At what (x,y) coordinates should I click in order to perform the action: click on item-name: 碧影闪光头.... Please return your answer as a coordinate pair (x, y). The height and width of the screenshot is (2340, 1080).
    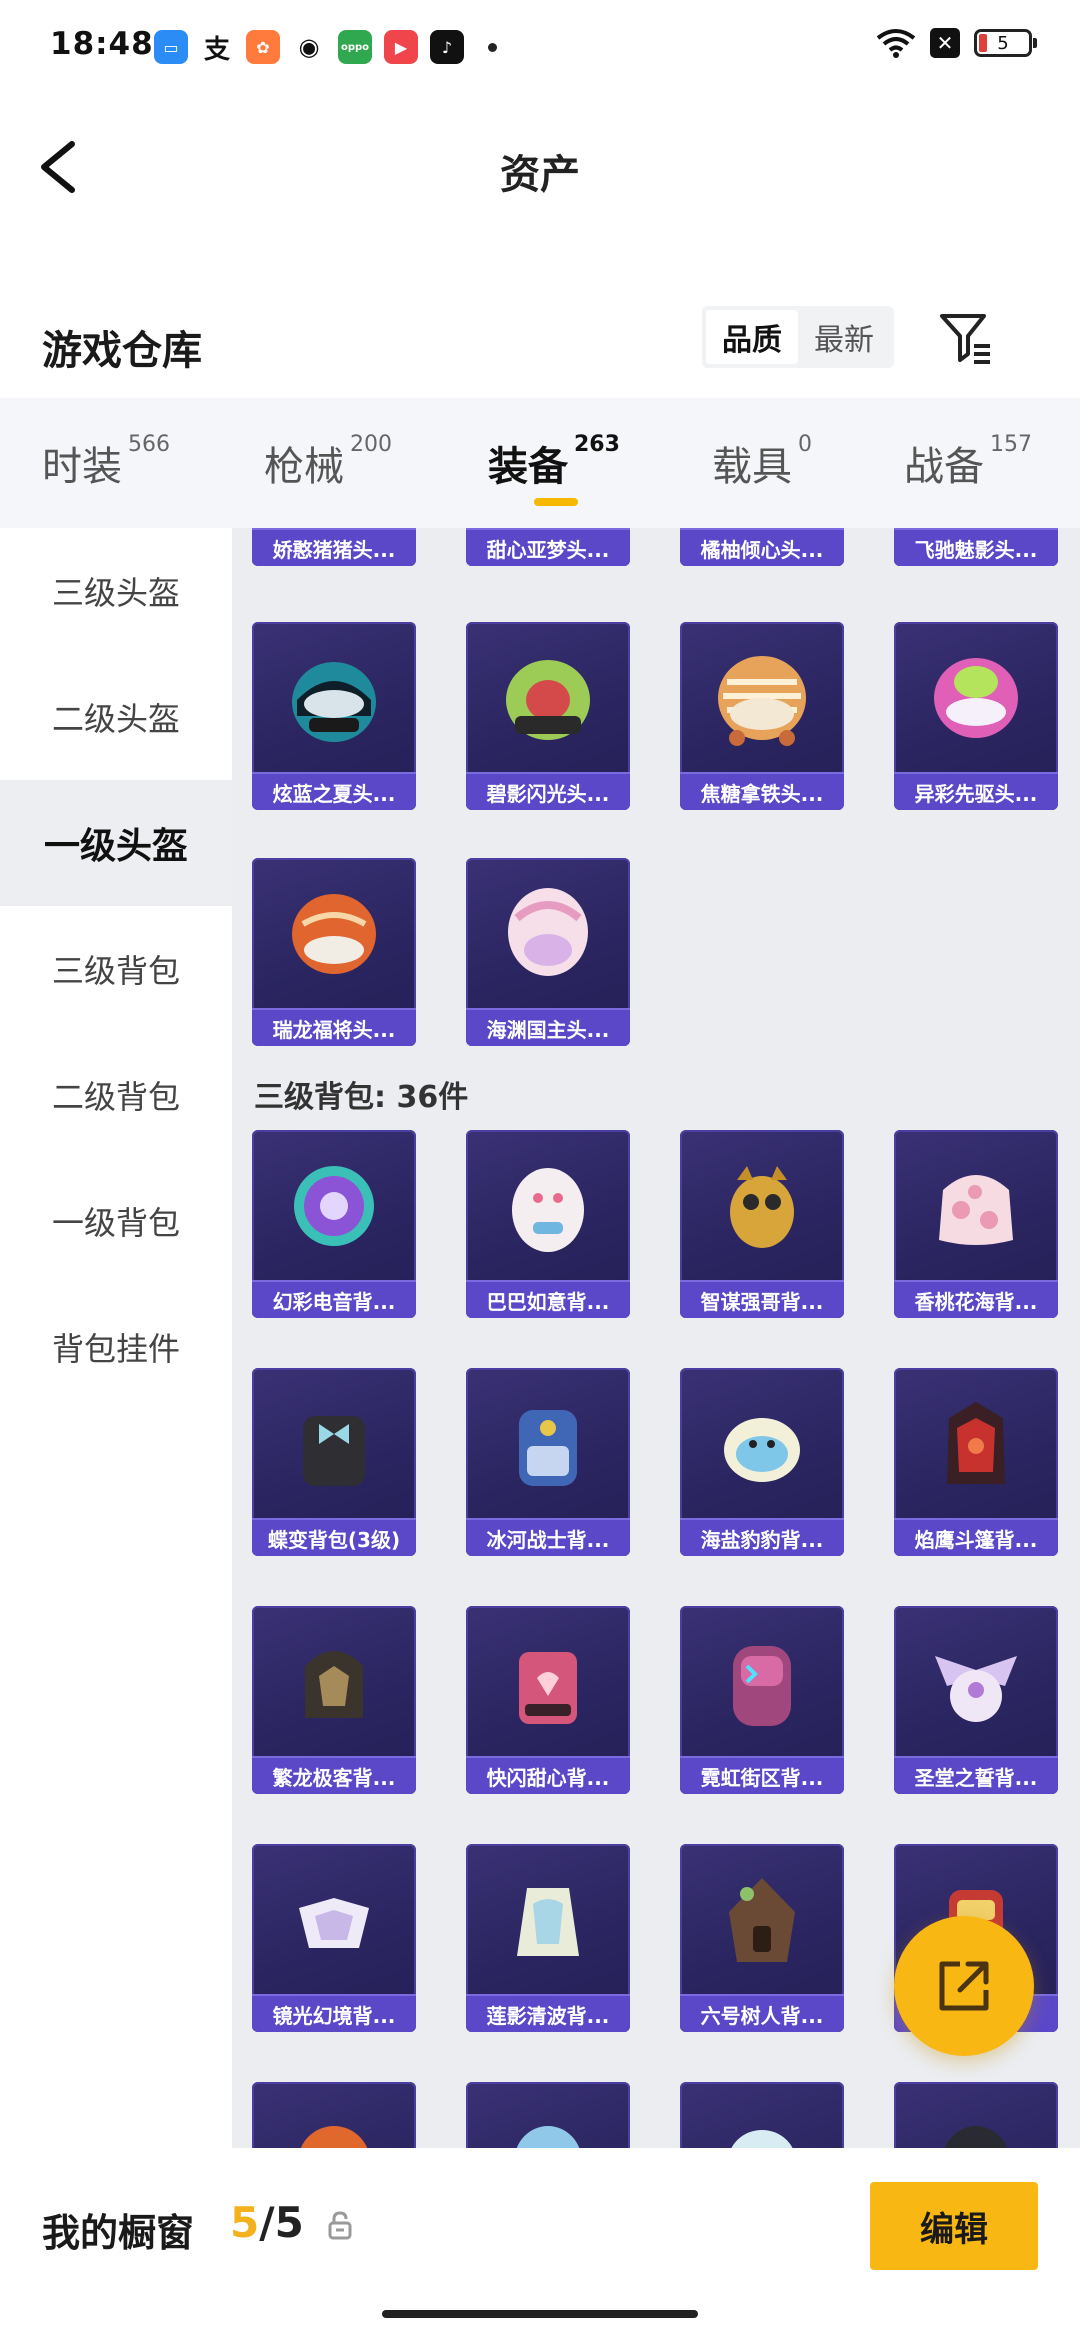
    Looking at the image, I should click on (548, 791).